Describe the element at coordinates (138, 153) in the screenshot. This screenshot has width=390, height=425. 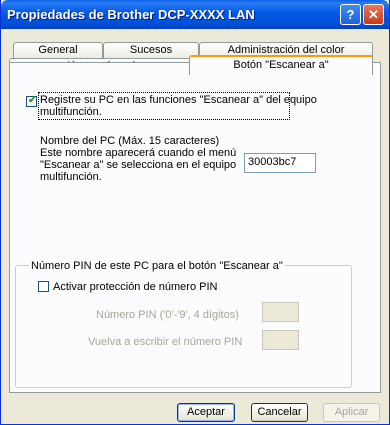
I see `pc-name-desc-1: Este nombre aparecerá cuando el menú` at that location.